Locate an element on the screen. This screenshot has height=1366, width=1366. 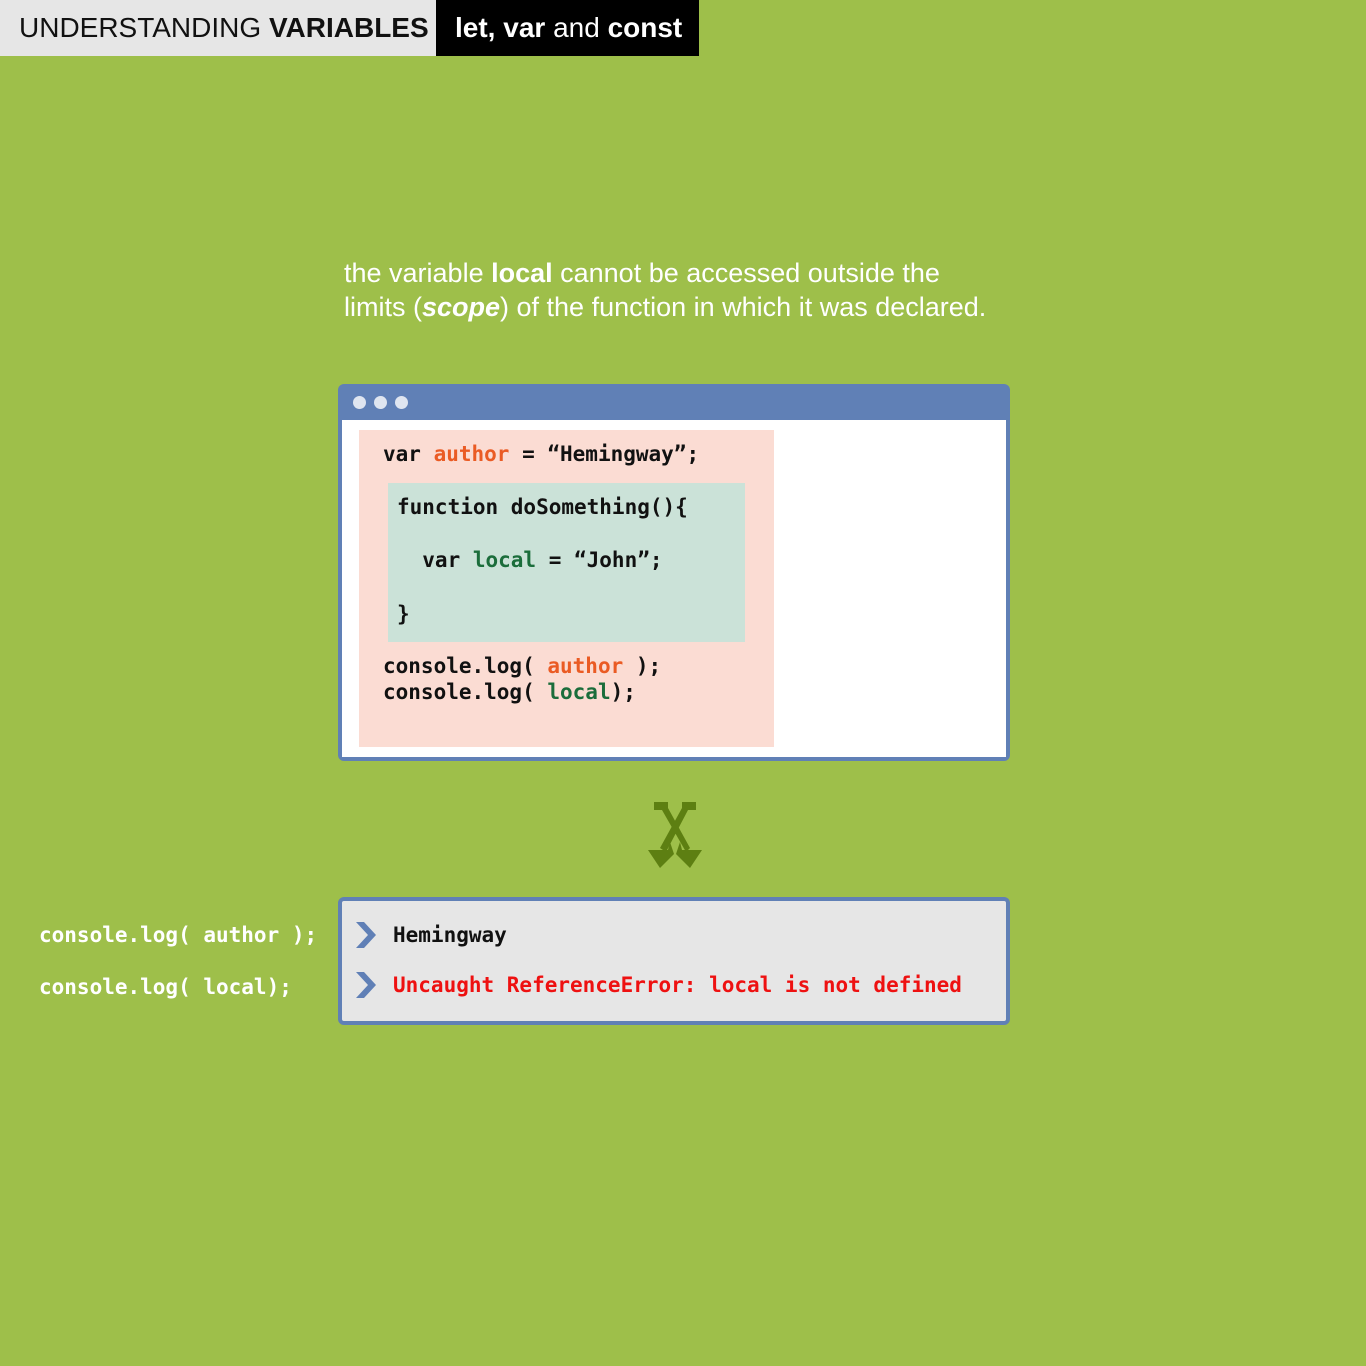
console-output-hemingway: Hemingway is located at coordinates (450, 935).